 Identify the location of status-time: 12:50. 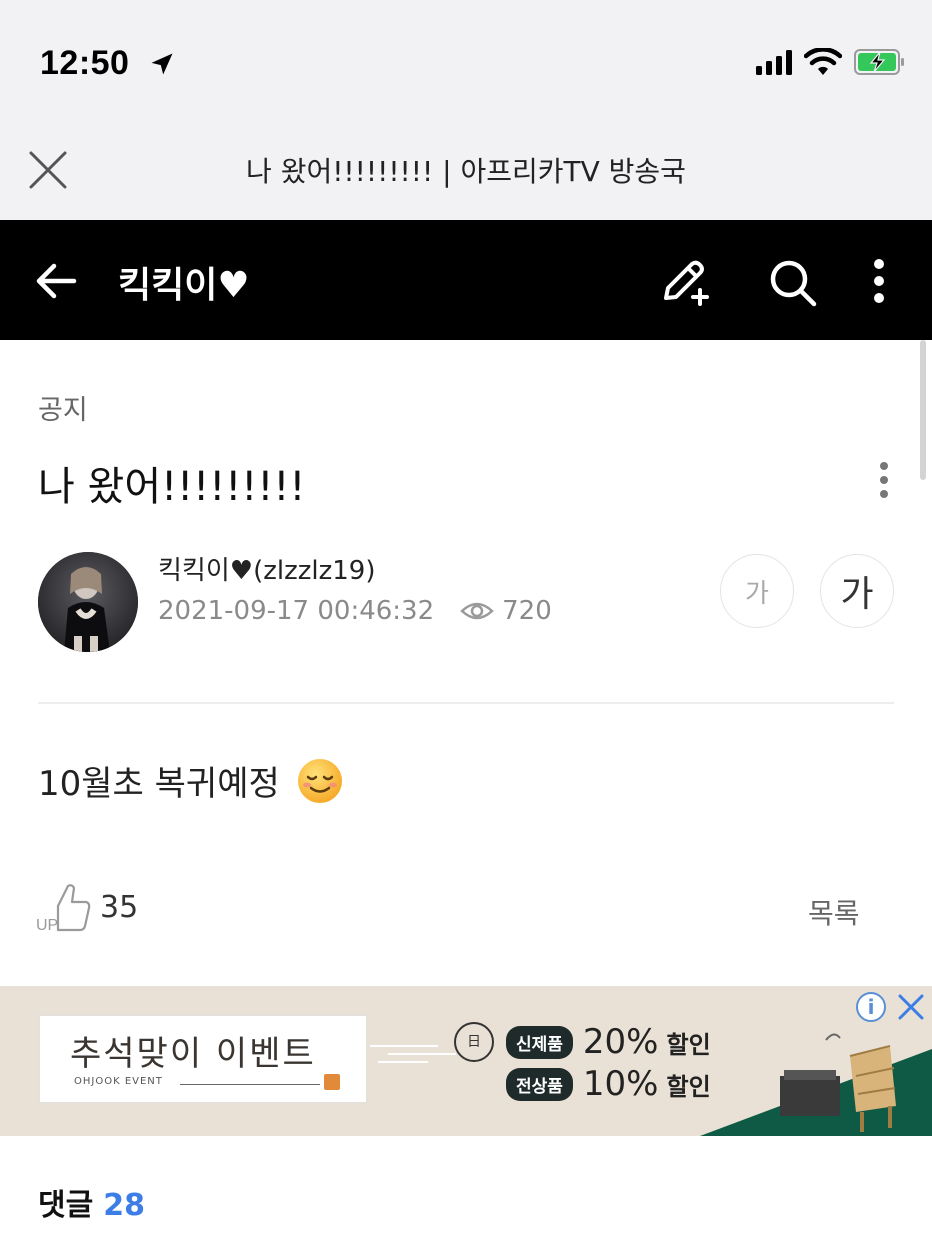
(85, 63).